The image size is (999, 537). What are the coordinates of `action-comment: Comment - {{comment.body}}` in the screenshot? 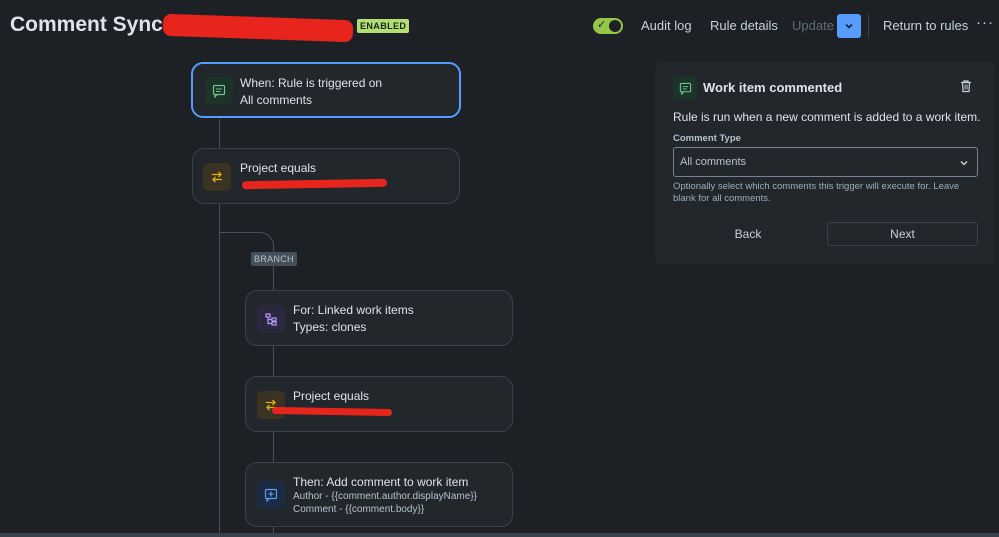 It's located at (359, 509).